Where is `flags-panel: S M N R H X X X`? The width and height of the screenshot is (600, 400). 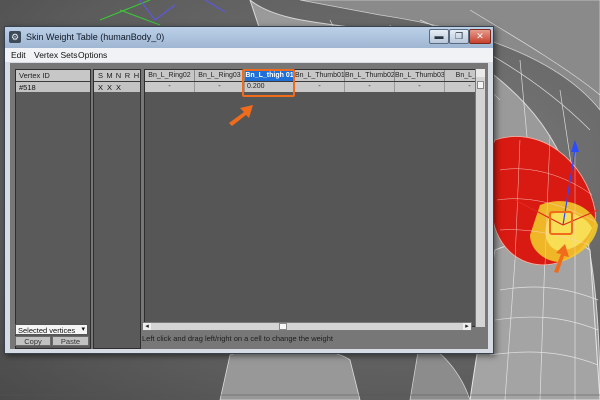 flags-panel: S M N R H X X X is located at coordinates (117, 209).